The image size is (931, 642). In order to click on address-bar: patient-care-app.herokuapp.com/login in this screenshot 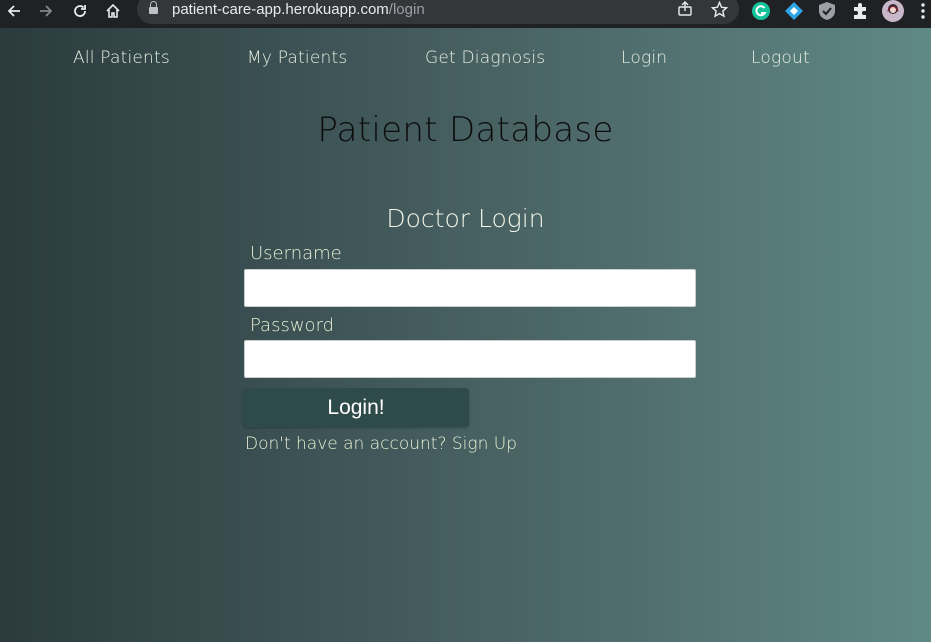, I will do `click(438, 12)`.